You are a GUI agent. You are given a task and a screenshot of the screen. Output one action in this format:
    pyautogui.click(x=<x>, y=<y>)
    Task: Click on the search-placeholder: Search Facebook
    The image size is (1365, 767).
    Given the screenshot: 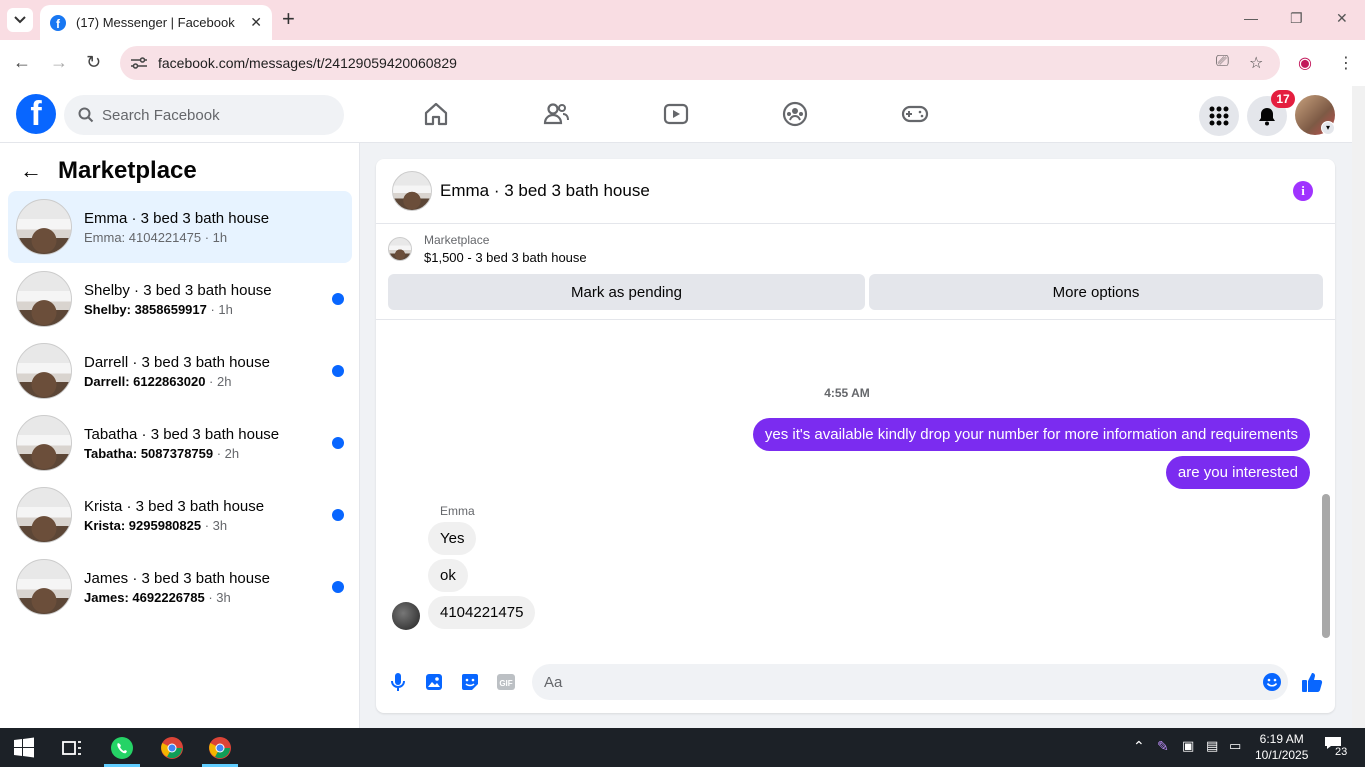 What is the action you would take?
    pyautogui.click(x=161, y=115)
    